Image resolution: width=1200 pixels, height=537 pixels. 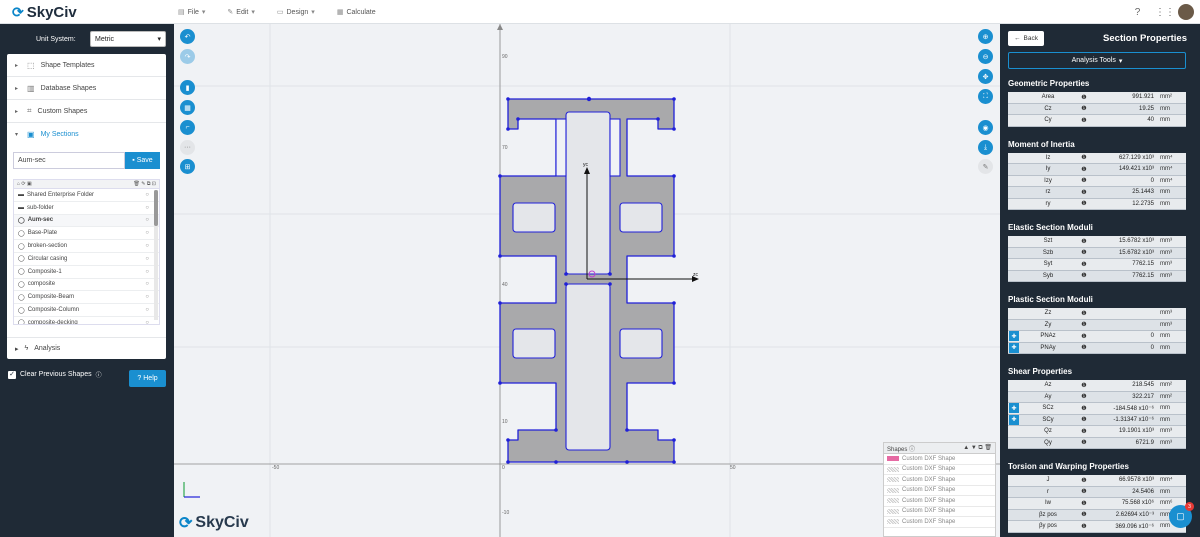 What do you see at coordinates (86, 195) in the screenshot?
I see `list-item: ▬ Shared Enterprise Folder ○` at bounding box center [86, 195].